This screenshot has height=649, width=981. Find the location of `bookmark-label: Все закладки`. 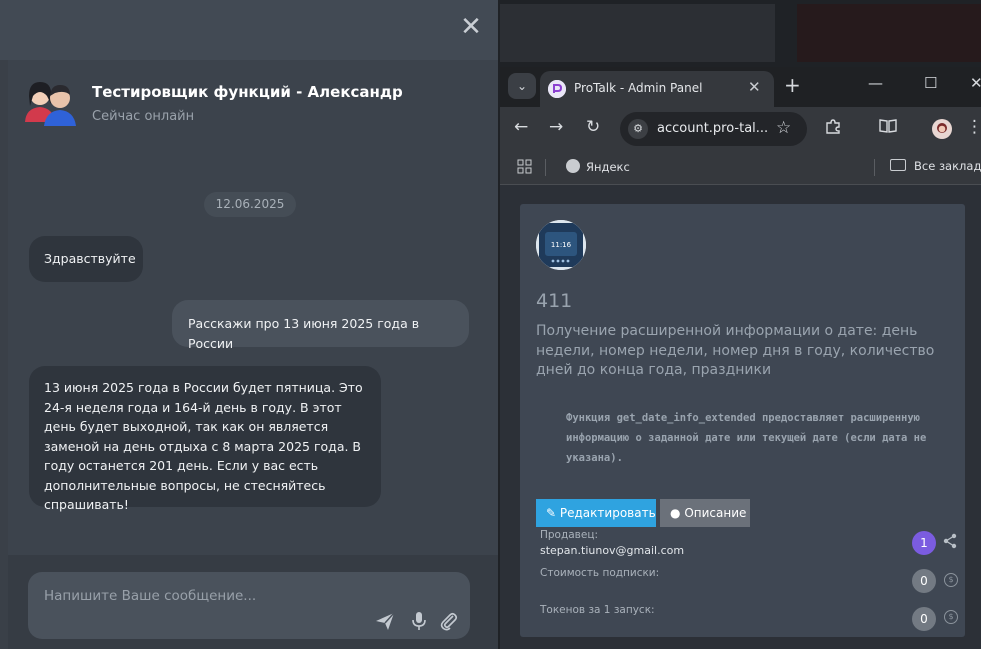

bookmark-label: Все закладки is located at coordinates (947, 166).